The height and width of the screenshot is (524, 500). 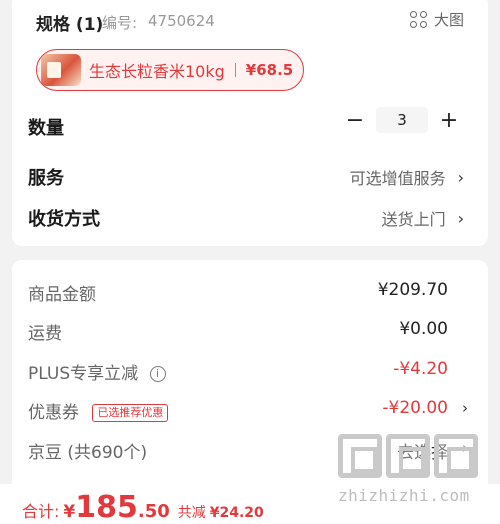 I want to click on plus-discount-row: PLUS专享立减 i, so click(x=97, y=371).